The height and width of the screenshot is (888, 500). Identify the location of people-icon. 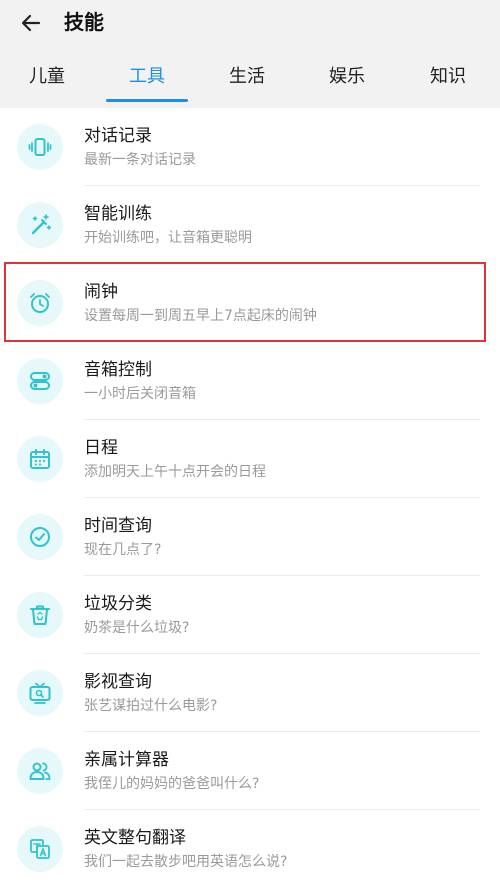
(40, 771).